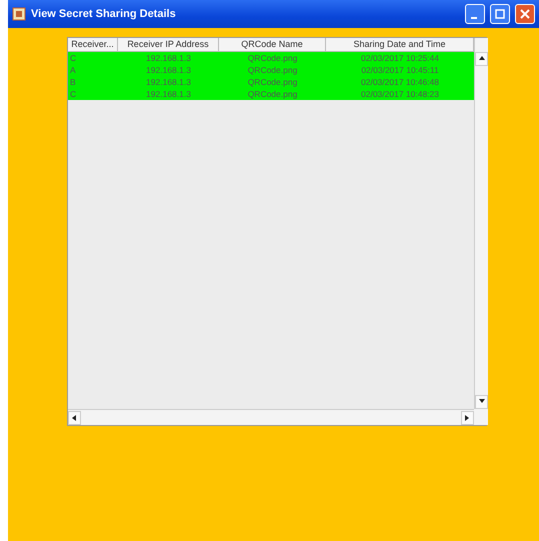 This screenshot has height=541, width=539. What do you see at coordinates (272, 45) in the screenshot?
I see `column-header: QRCode Name` at bounding box center [272, 45].